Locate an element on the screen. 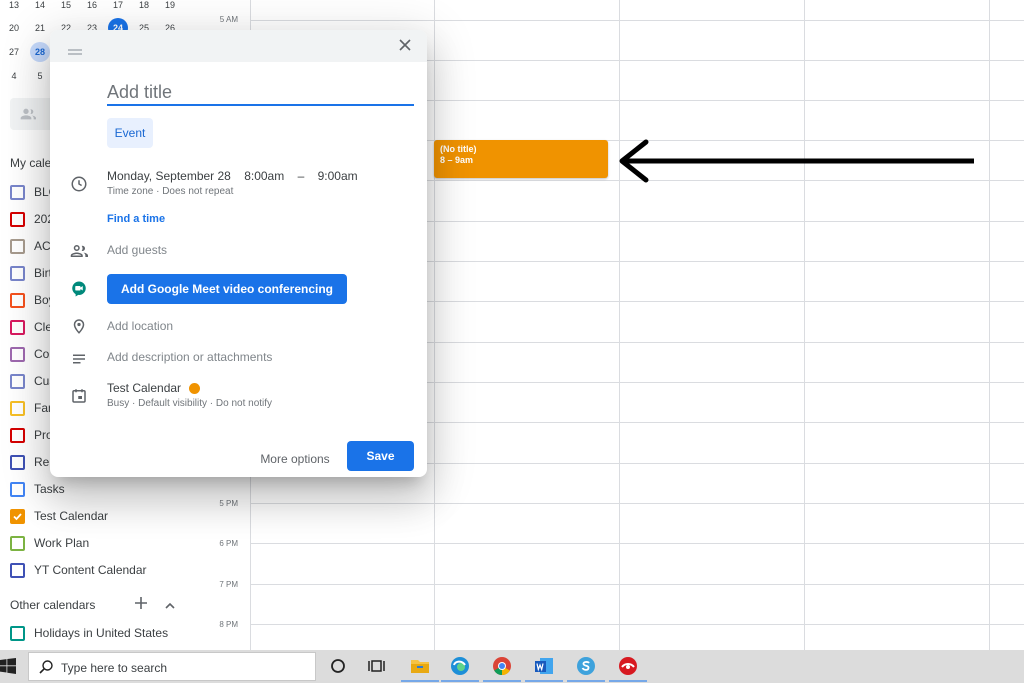 This screenshot has height=683, width=1024. mini-calendar-day: 16 is located at coordinates (92, 7).